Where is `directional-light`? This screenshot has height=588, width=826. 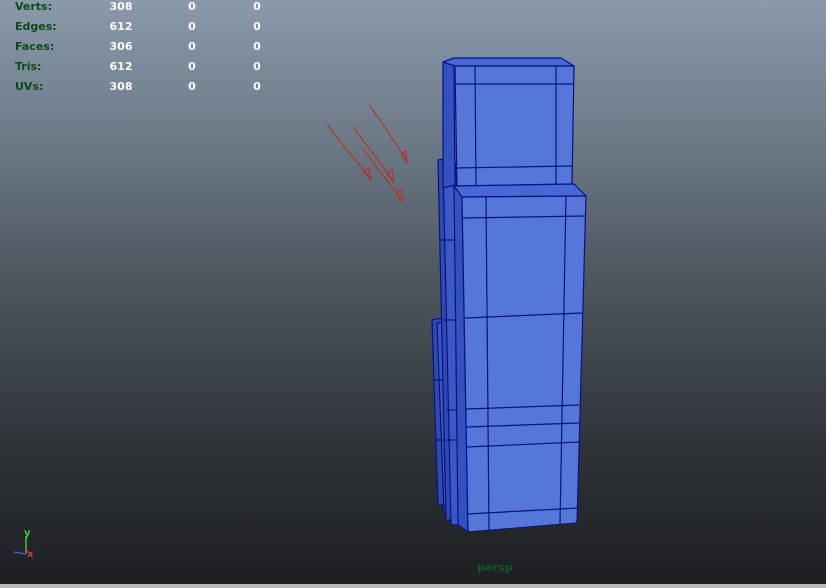 directional-light is located at coordinates (367, 154).